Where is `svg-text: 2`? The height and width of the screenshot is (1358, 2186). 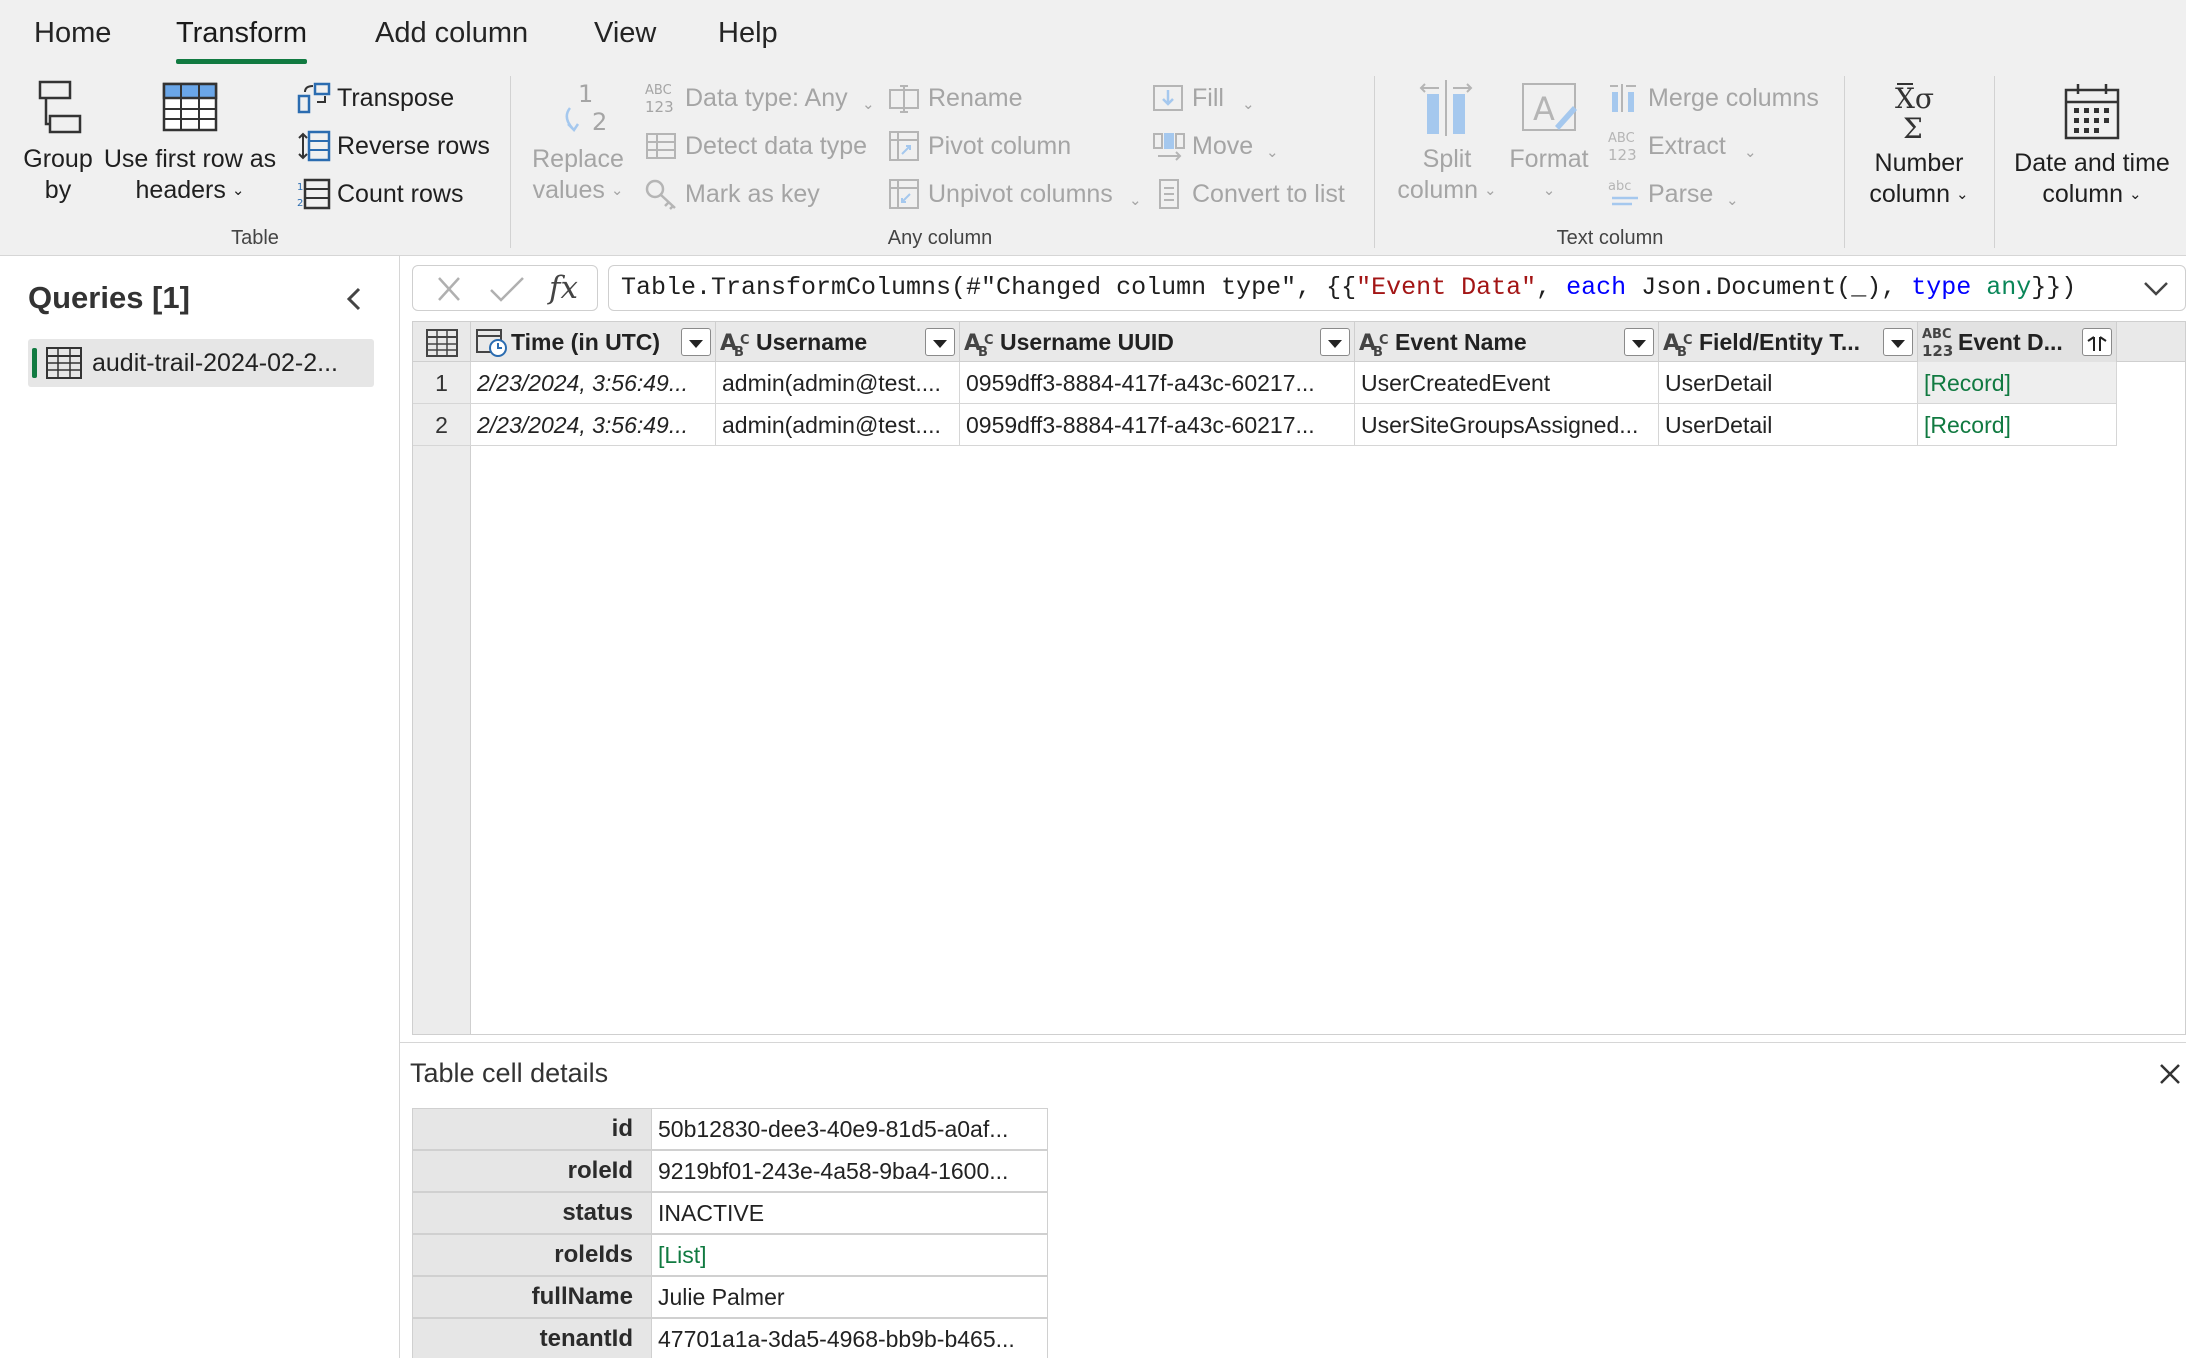
svg-text: 2 is located at coordinates (300, 203).